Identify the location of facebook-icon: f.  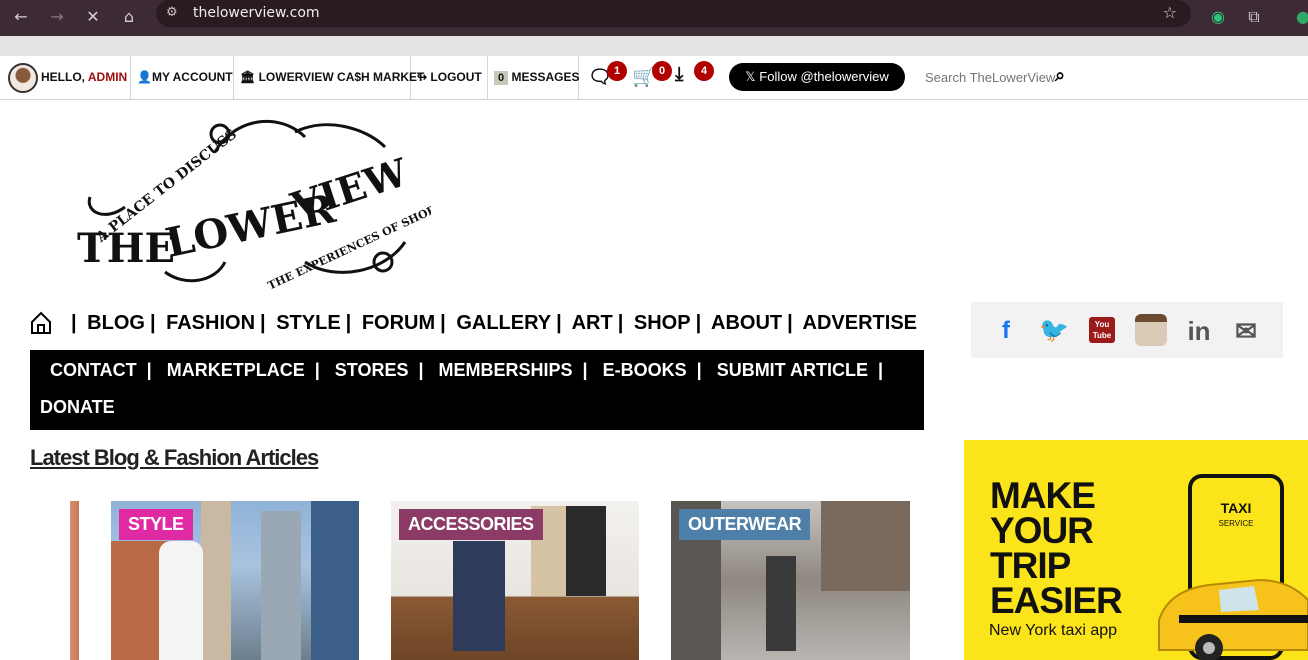
(1006, 331).